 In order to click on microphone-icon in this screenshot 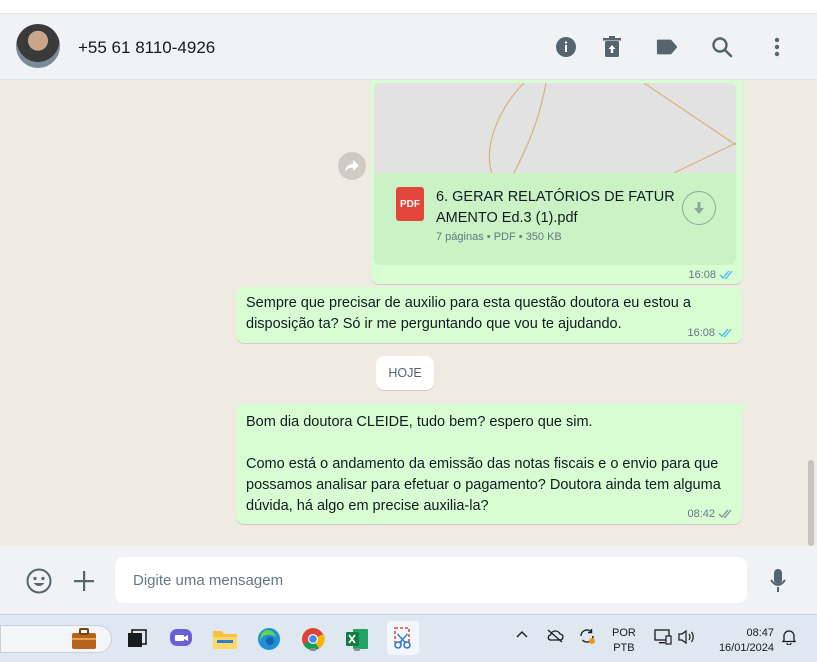, I will do `click(778, 581)`.